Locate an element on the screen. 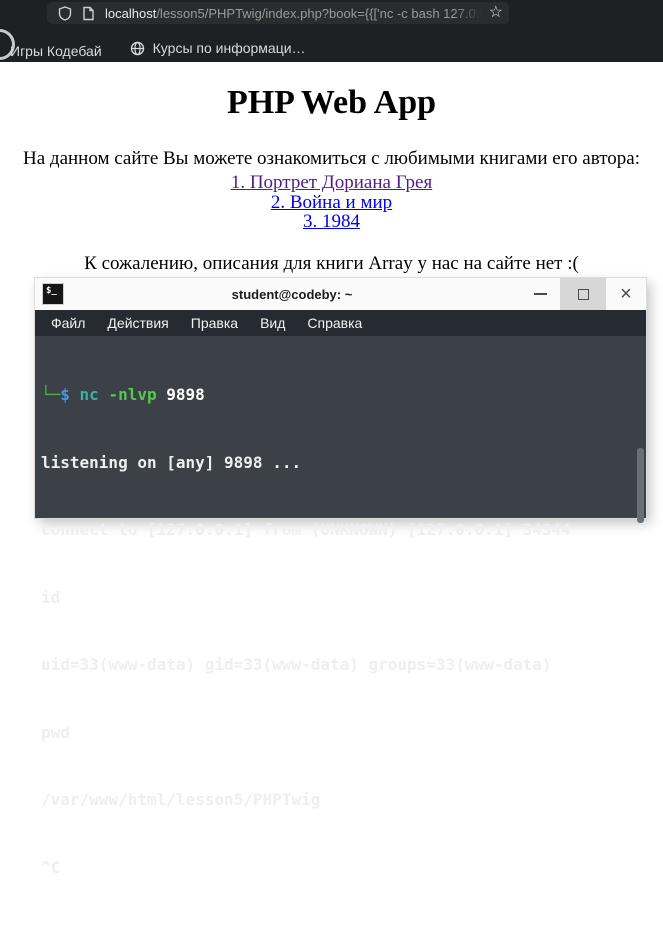  window-controls: × is located at coordinates (583, 294).